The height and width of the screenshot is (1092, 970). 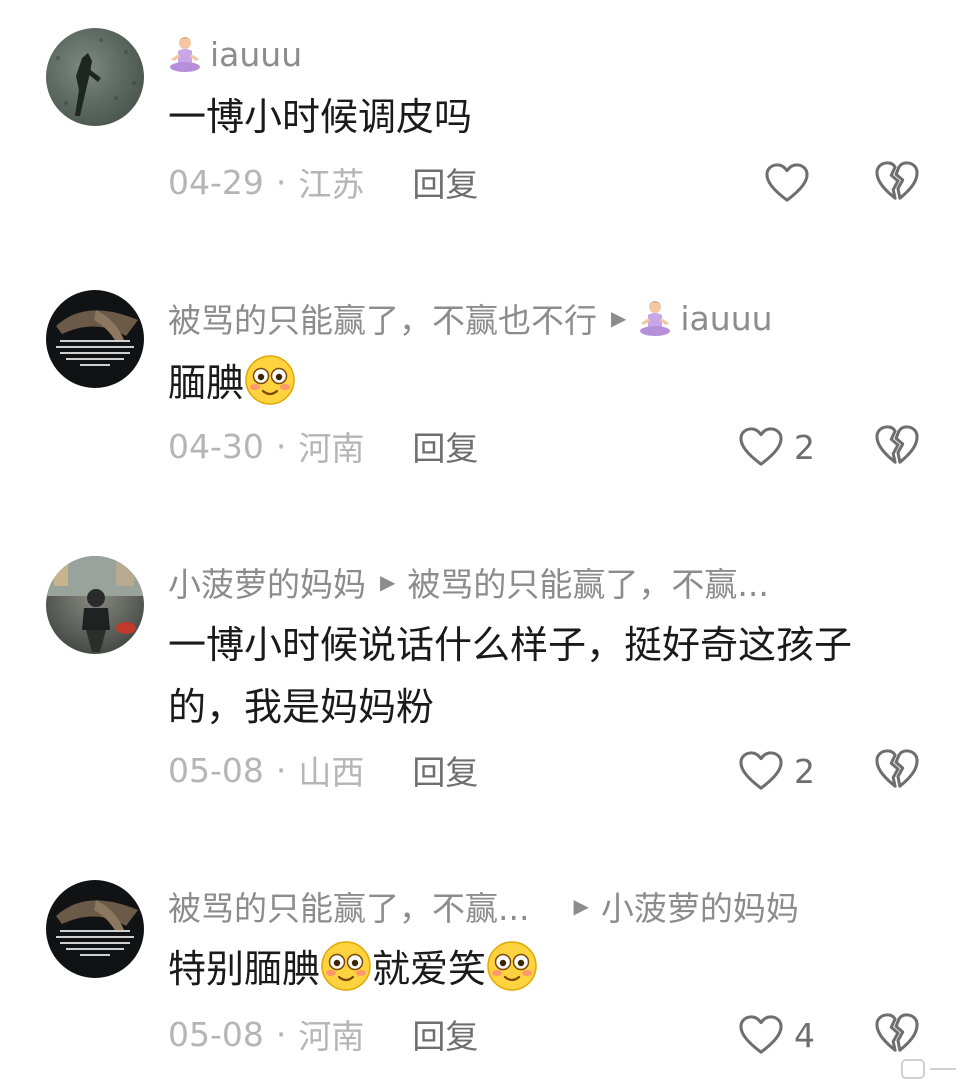 What do you see at coordinates (331, 772) in the screenshot?
I see `comment-location: 山西` at bounding box center [331, 772].